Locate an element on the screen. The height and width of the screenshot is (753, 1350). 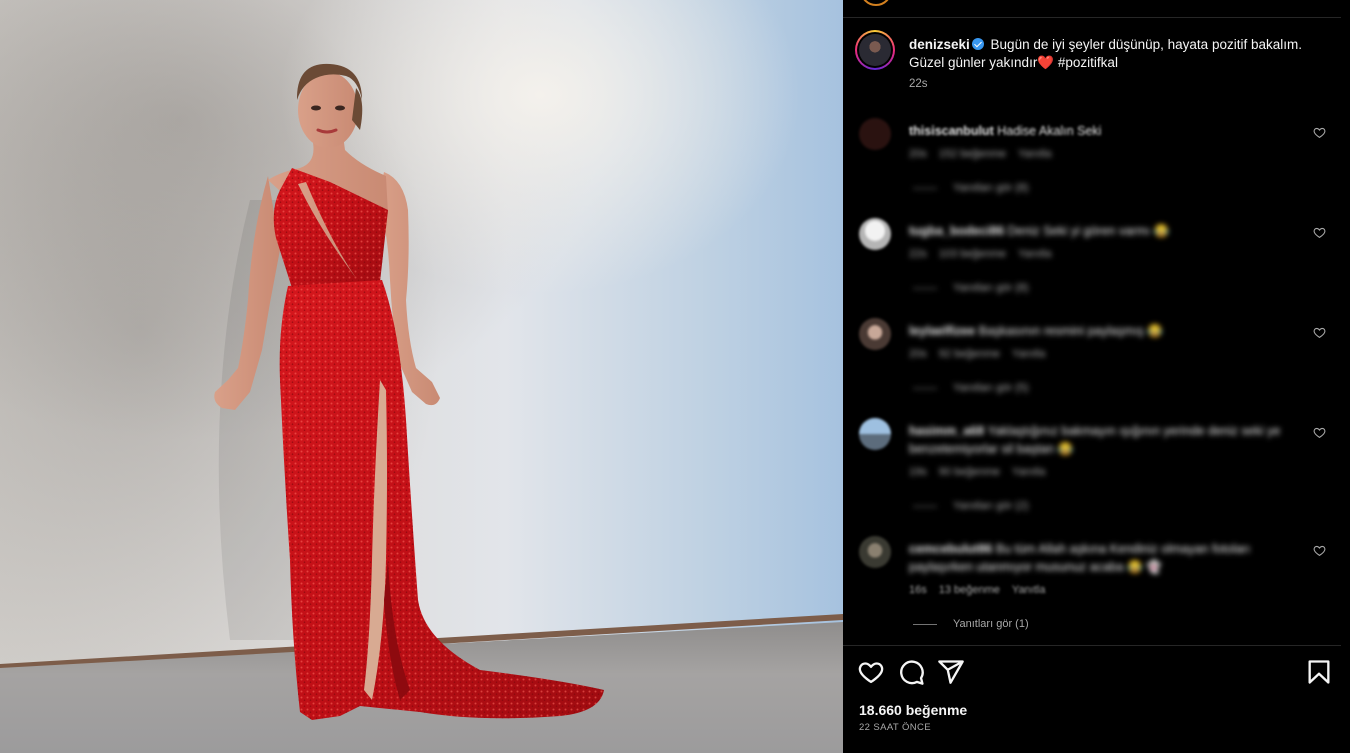
comment-time: 22s is located at coordinates (918, 254).